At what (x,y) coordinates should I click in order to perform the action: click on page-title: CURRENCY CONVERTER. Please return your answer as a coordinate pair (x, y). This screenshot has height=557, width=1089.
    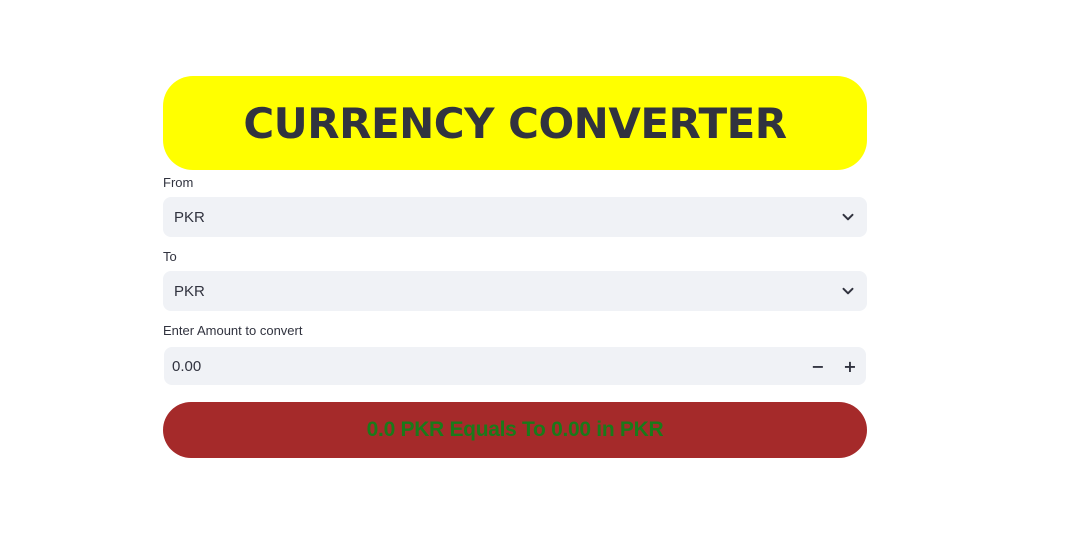
    Looking at the image, I should click on (515, 123).